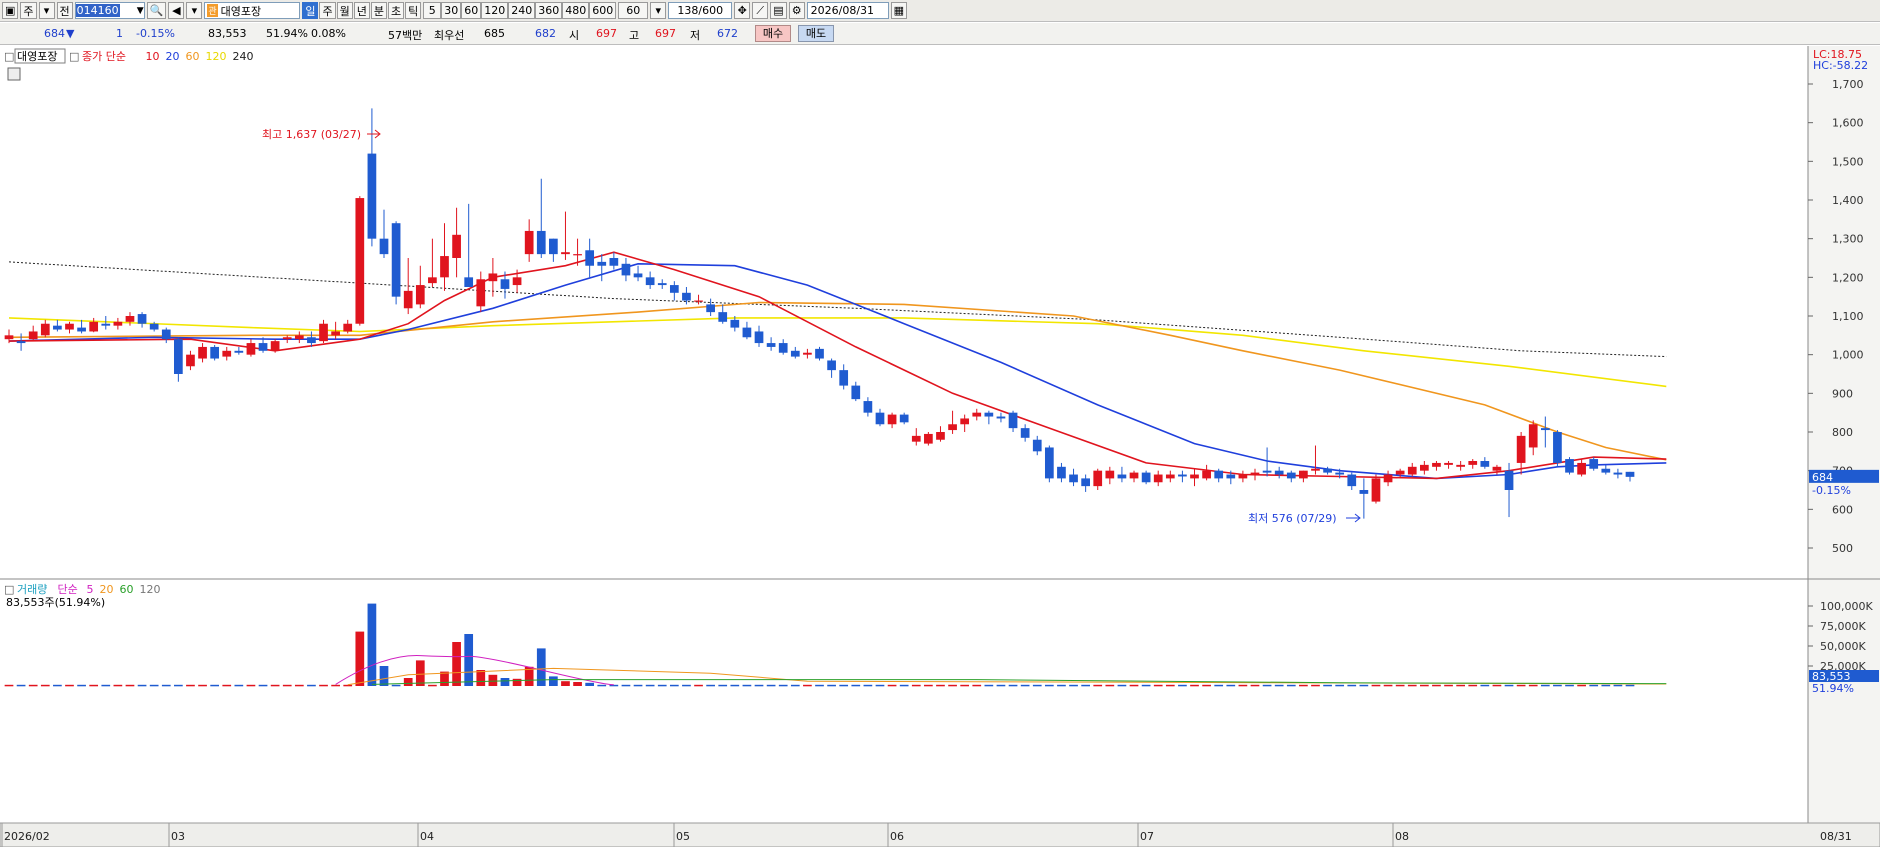 This screenshot has width=1880, height=847. Describe the element at coordinates (494, 33) in the screenshot. I see `ask-price: 685` at that location.